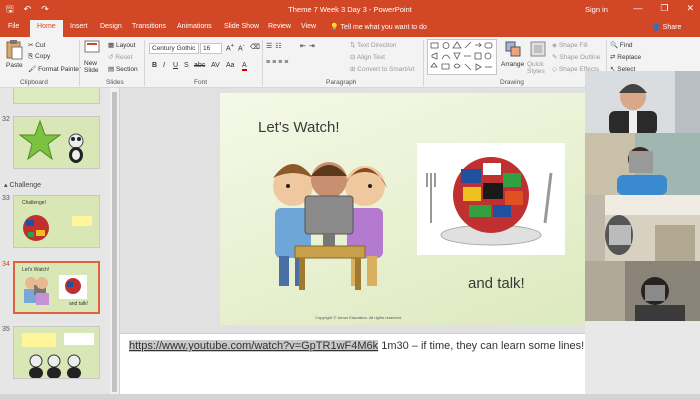  I want to click on effects-icon: ◇, so click(555, 69).